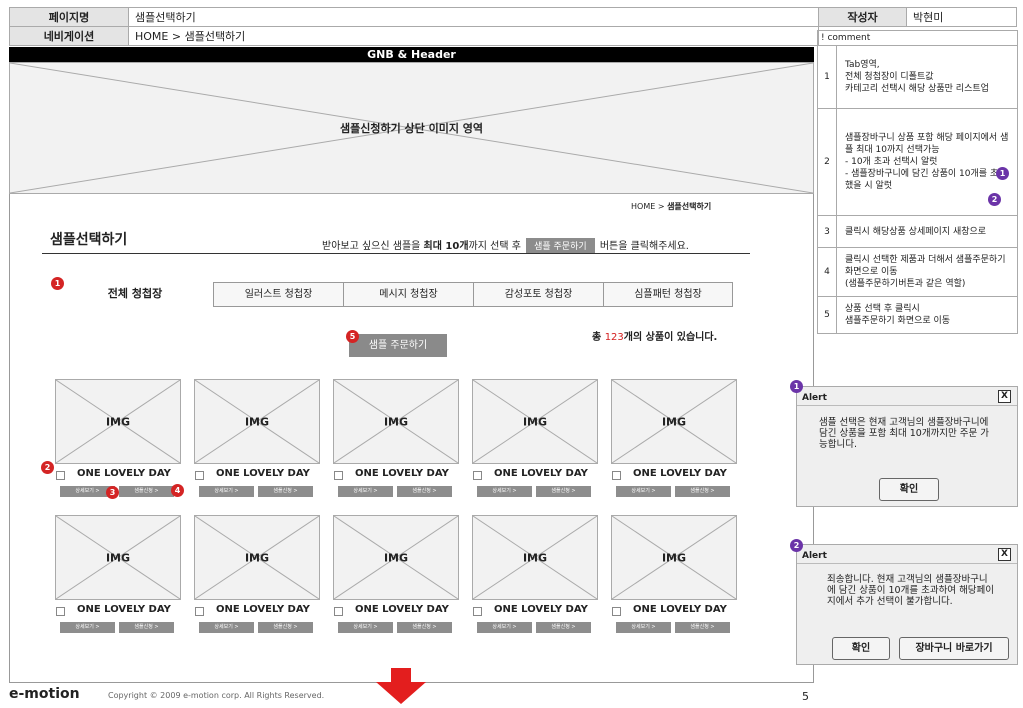  Describe the element at coordinates (373, 246) in the screenshot. I see `guide-pre: 받아보고 싶으신 샘플을` at that location.